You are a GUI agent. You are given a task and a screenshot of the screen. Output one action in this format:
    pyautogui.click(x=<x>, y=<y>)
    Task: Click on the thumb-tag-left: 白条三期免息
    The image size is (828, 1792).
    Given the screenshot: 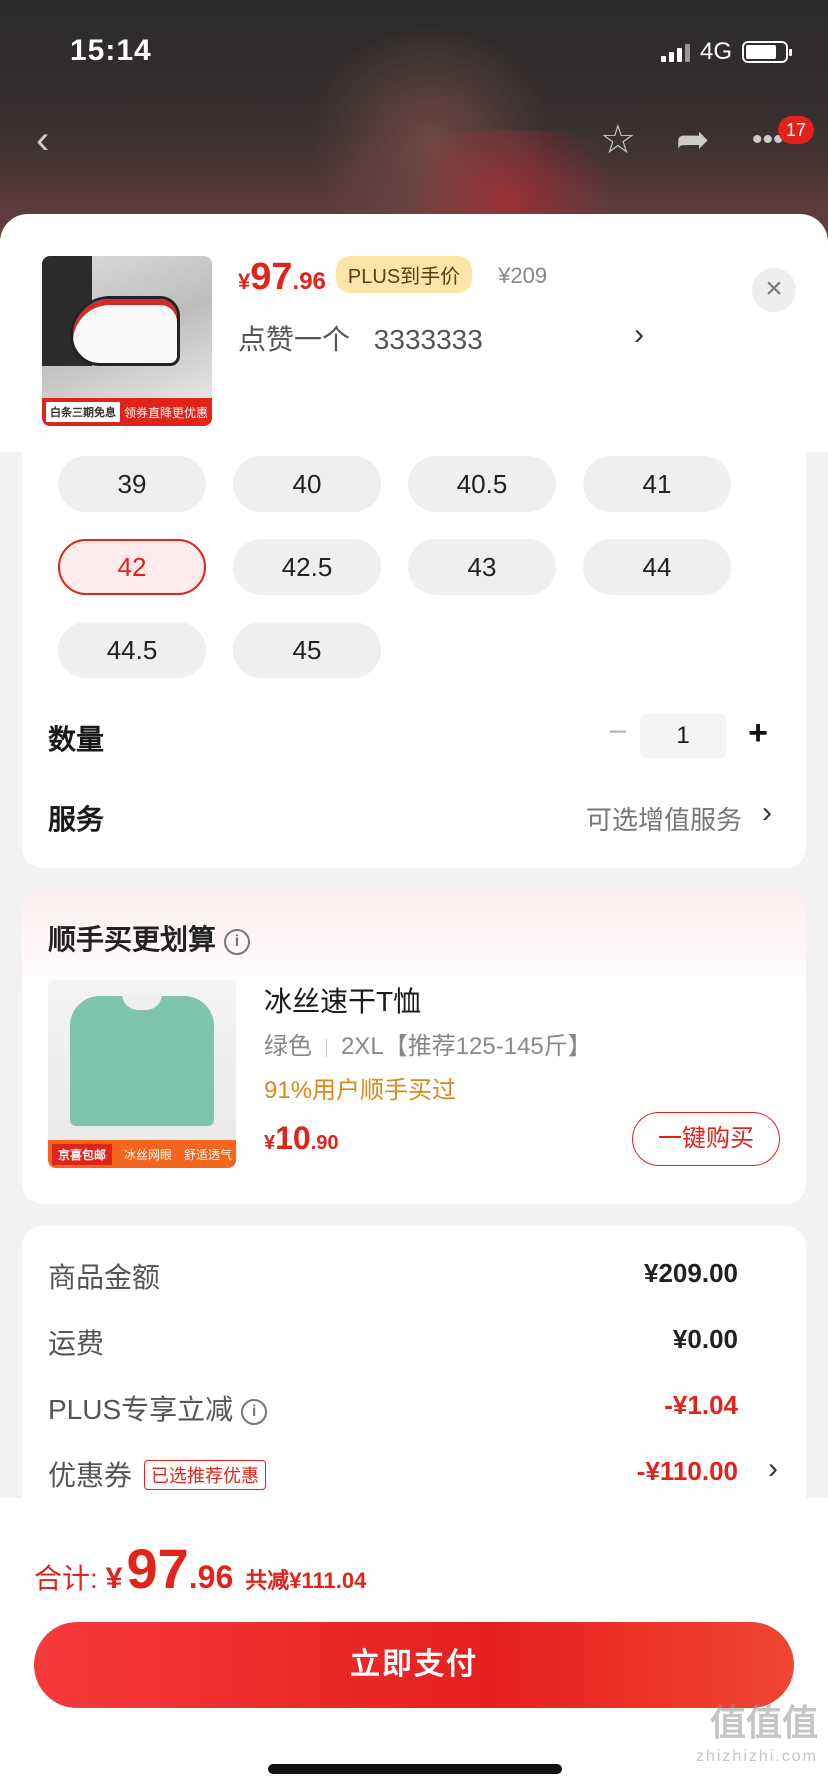 What is the action you would take?
    pyautogui.click(x=83, y=412)
    